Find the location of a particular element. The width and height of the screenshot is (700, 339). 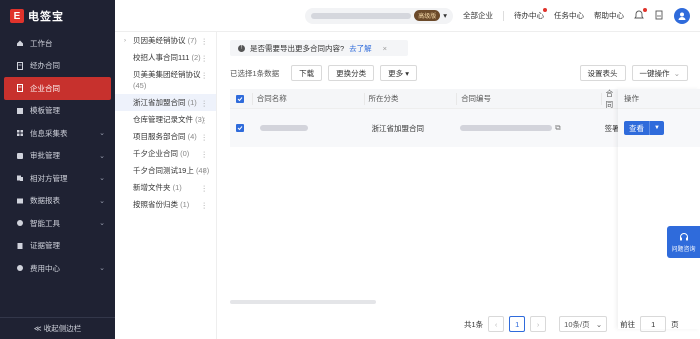

sidebar-item-label: 信息采集表 is located at coordinates (49, 133).